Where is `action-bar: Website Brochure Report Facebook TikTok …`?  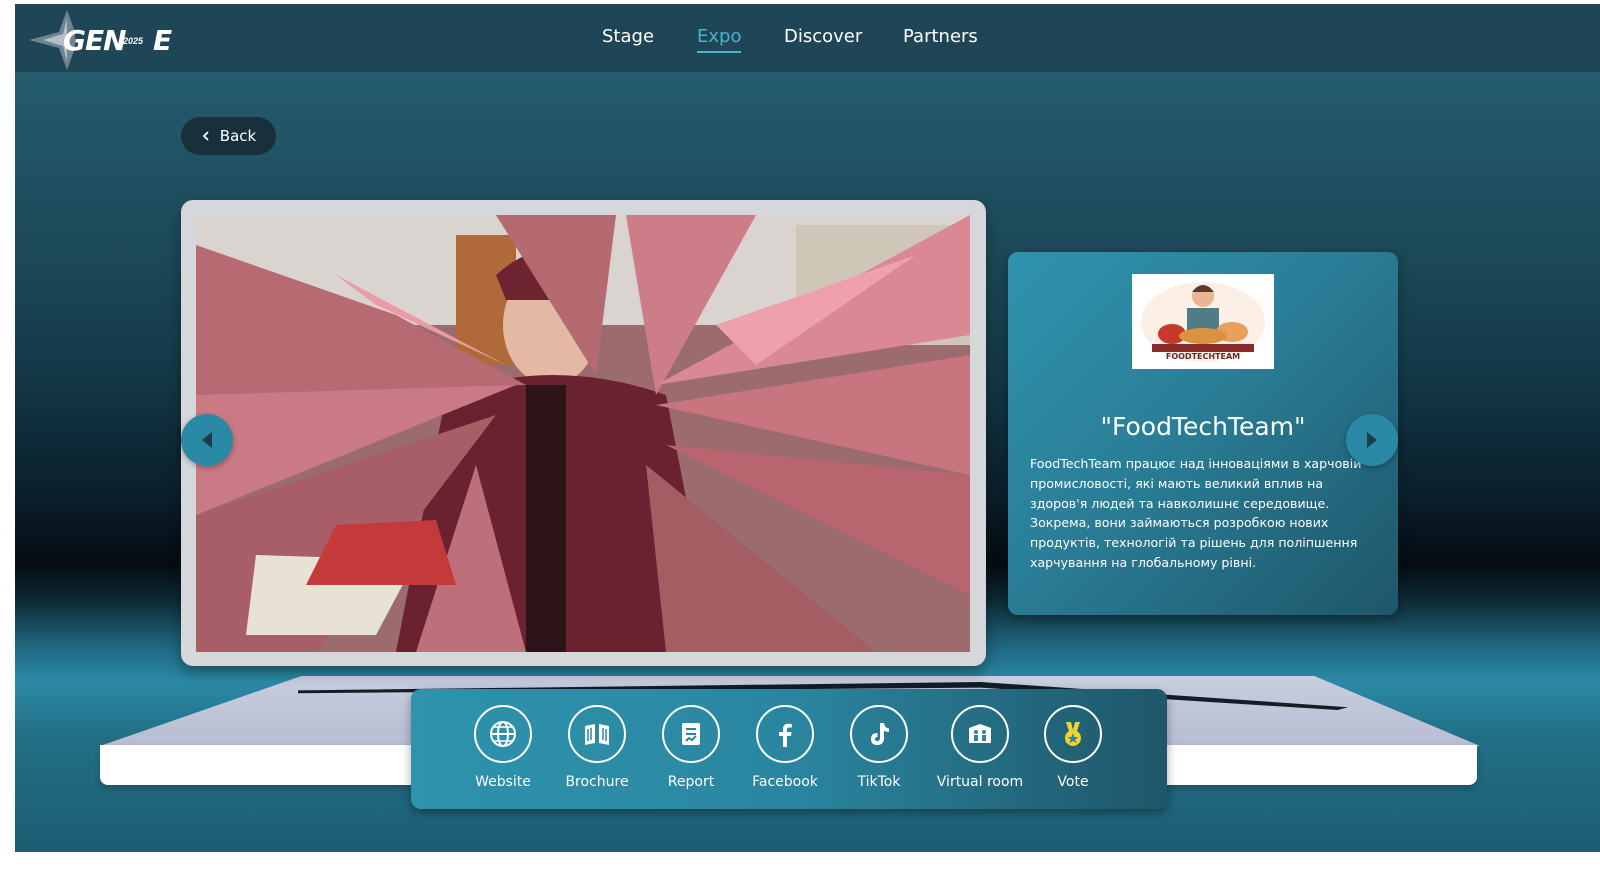
action-bar: Website Brochure Report Facebook TikTok … is located at coordinates (789, 749).